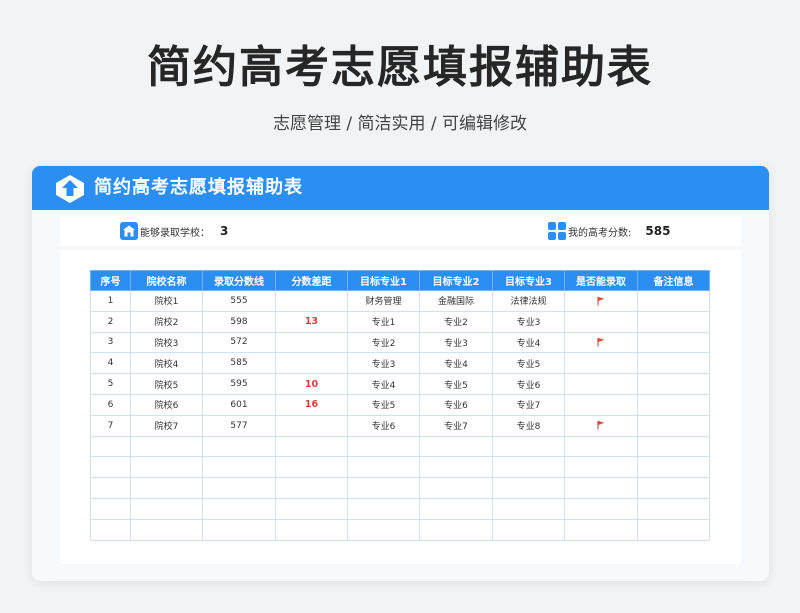 The height and width of the screenshot is (613, 800). What do you see at coordinates (528, 404) in the screenshot?
I see `cell-m3: 专业7` at bounding box center [528, 404].